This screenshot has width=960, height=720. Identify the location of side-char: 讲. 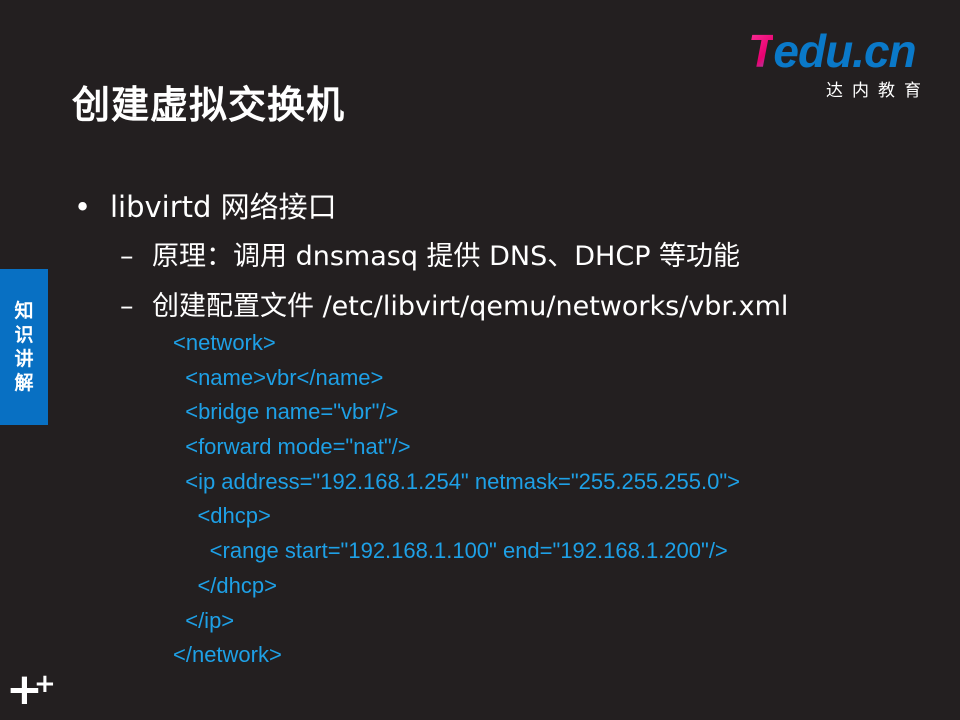
(24, 359).